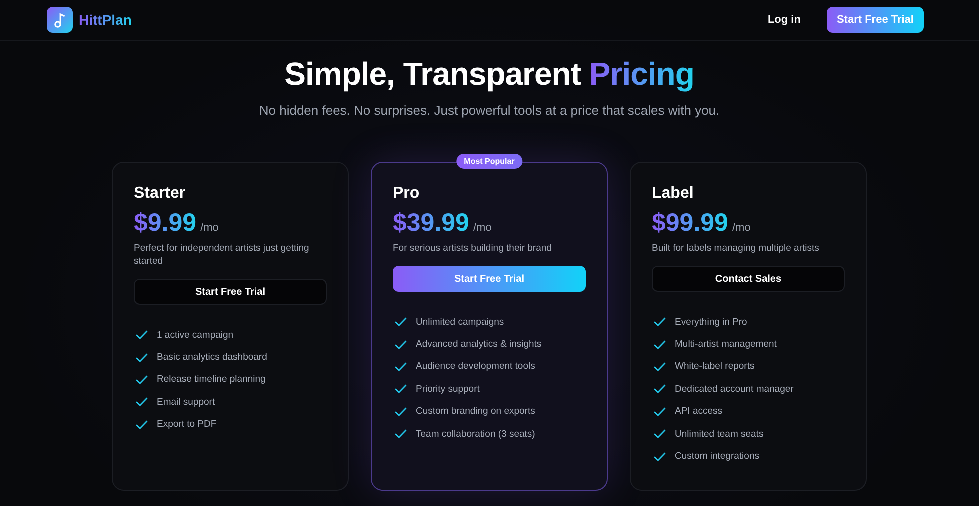  What do you see at coordinates (479, 344) in the screenshot?
I see `feature-text: Advanced analytics & insights` at bounding box center [479, 344].